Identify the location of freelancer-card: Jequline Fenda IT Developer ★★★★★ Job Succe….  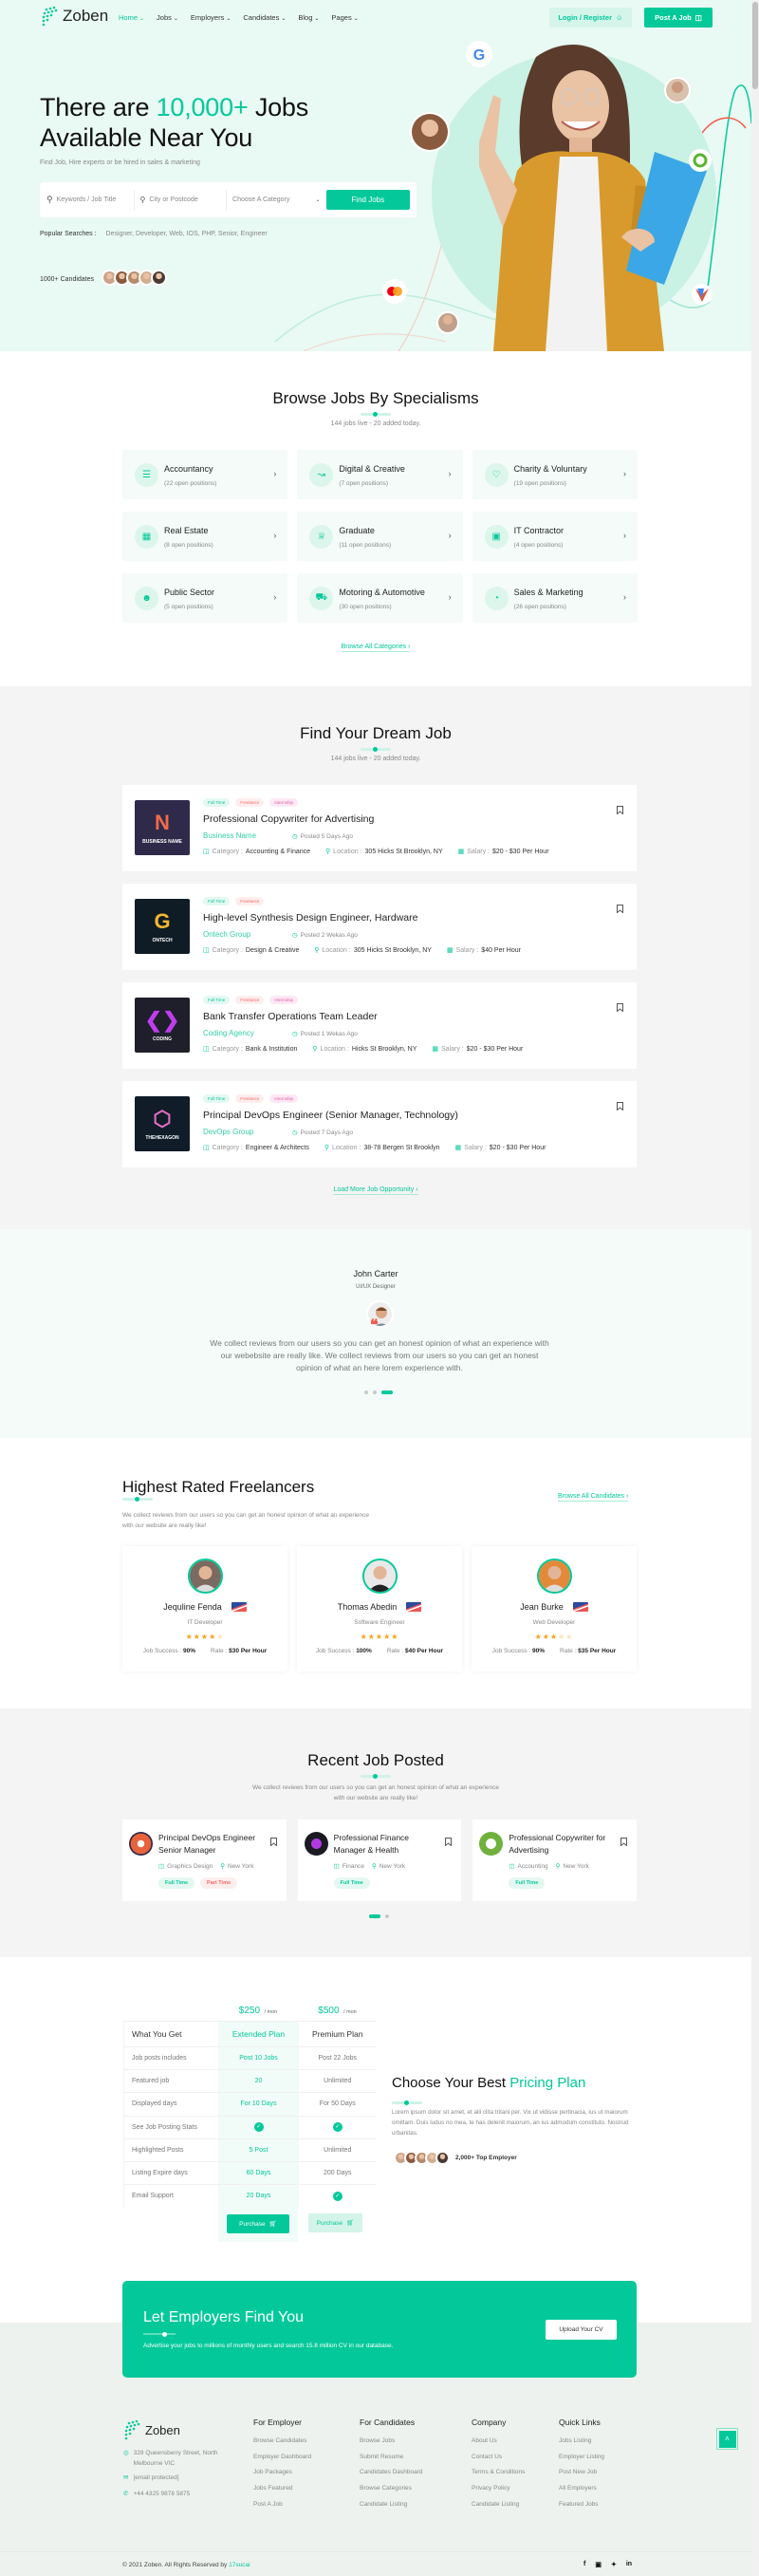
(204, 1608).